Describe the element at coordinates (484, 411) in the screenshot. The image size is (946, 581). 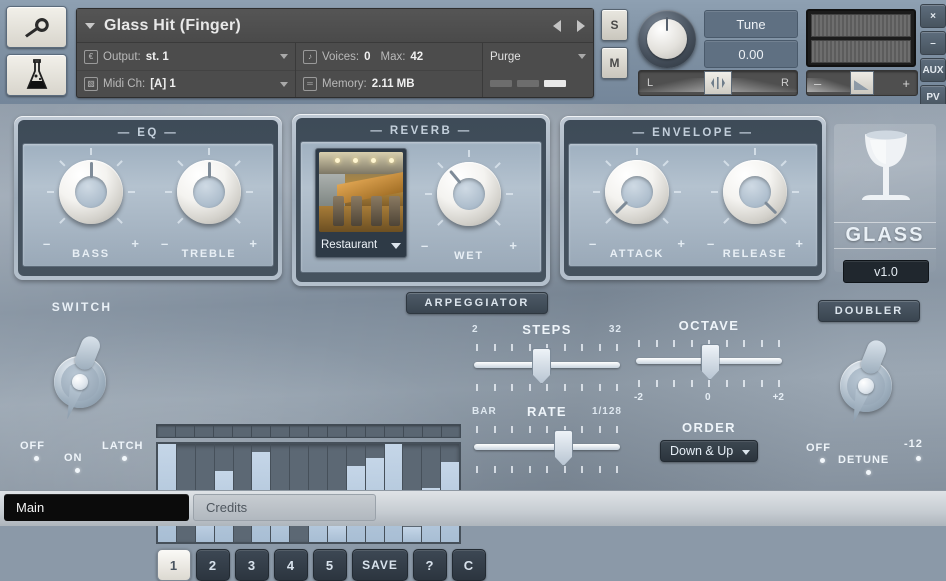
I see `rate-min-label: BAR` at that location.